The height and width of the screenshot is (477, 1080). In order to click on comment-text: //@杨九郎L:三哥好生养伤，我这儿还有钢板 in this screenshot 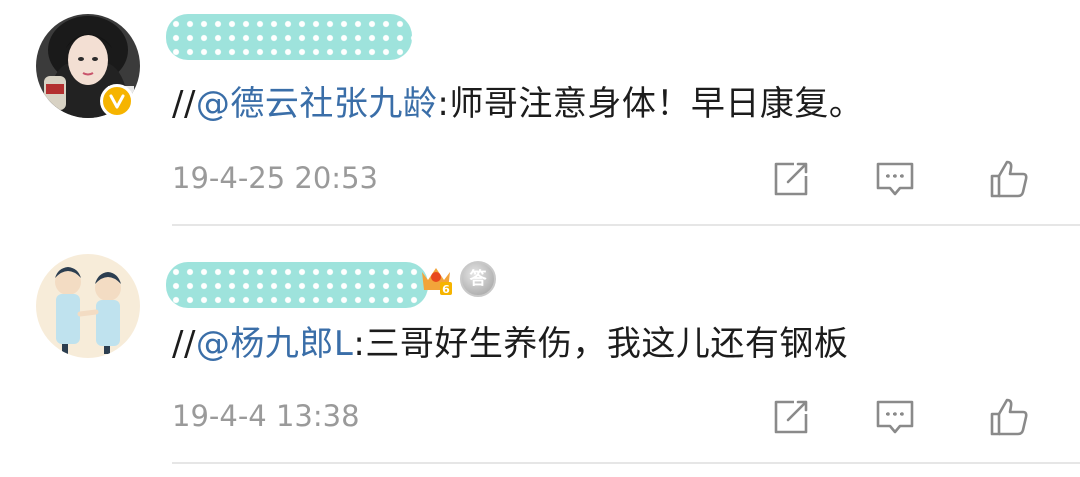, I will do `click(510, 344)`.